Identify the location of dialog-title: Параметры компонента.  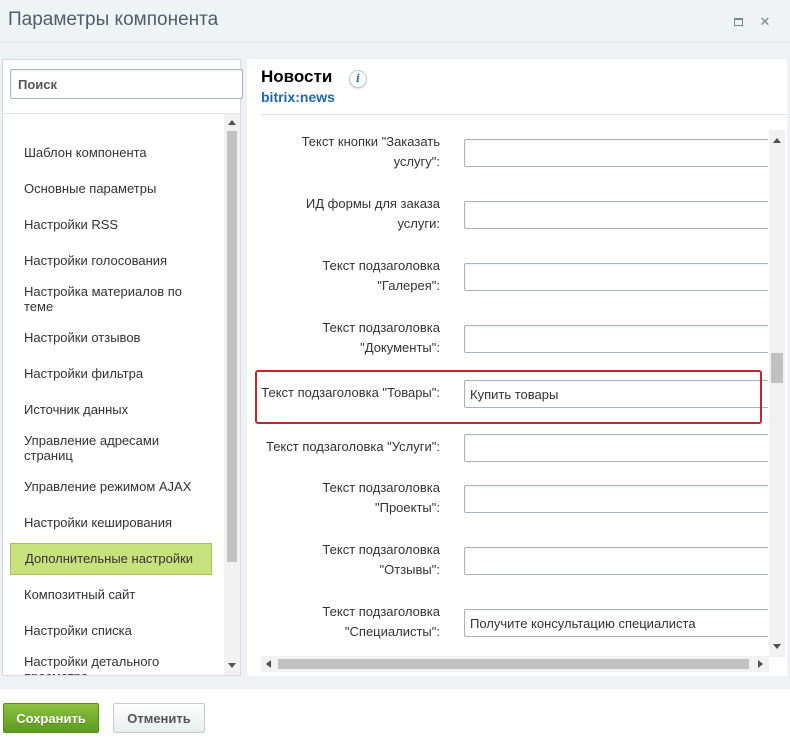
(113, 19).